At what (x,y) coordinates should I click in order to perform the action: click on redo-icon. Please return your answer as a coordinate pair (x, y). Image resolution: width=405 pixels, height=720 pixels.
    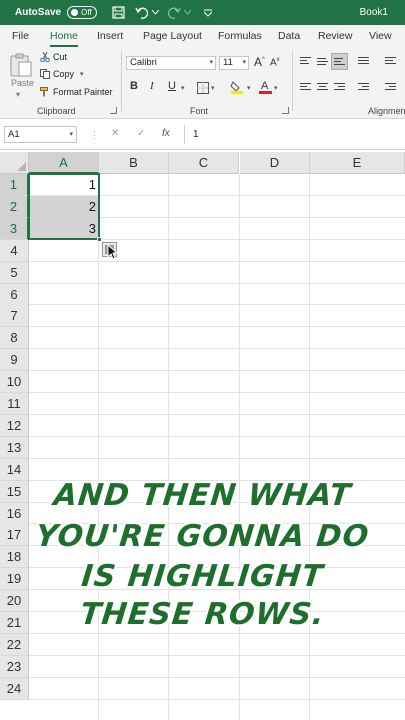
    Looking at the image, I should click on (174, 13).